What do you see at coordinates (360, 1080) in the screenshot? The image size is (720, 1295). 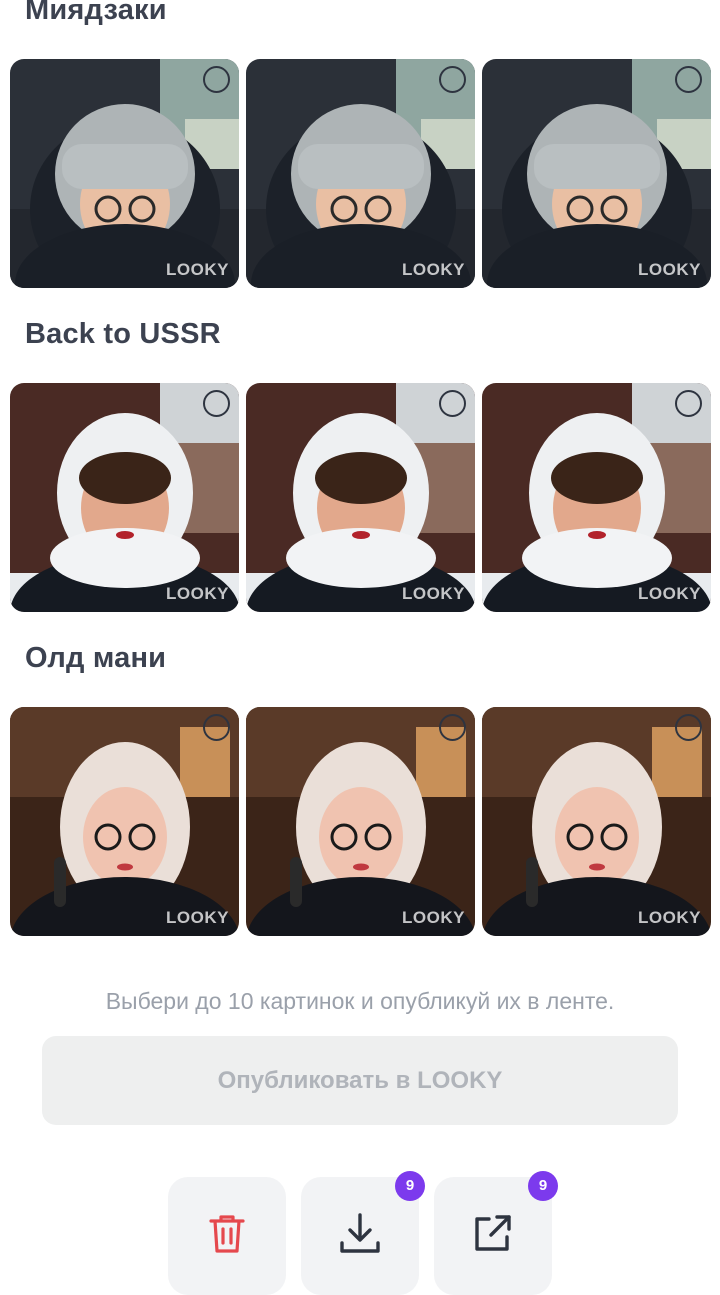 I see `publish-button: Опубликовать в LOOKY` at bounding box center [360, 1080].